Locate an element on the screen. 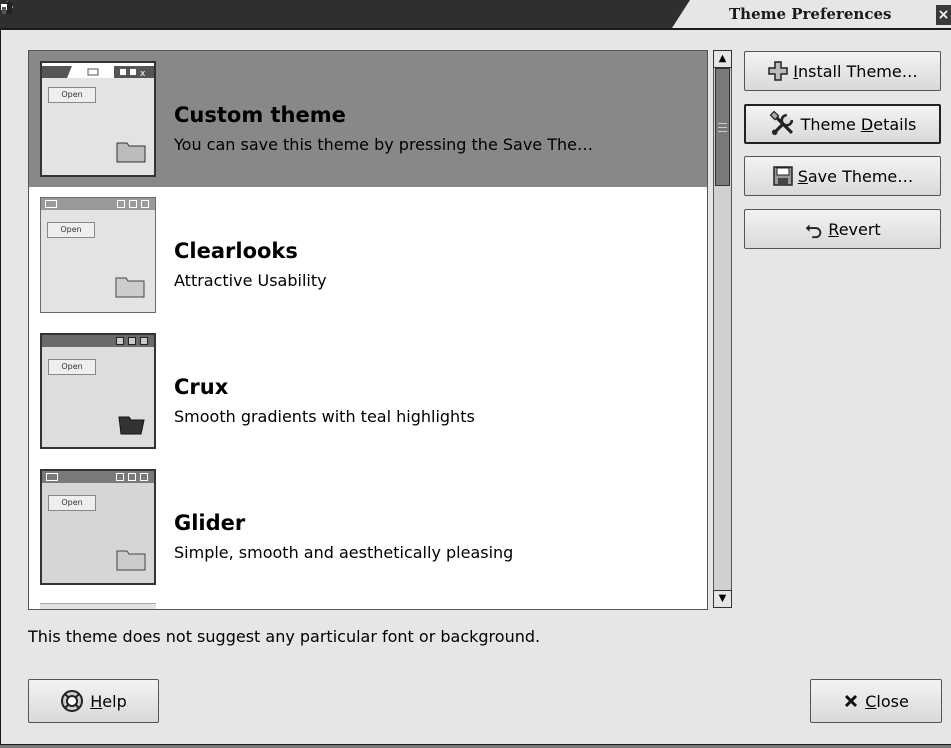 This screenshot has height=748, width=951. close-label-post: lose is located at coordinates (892, 701).